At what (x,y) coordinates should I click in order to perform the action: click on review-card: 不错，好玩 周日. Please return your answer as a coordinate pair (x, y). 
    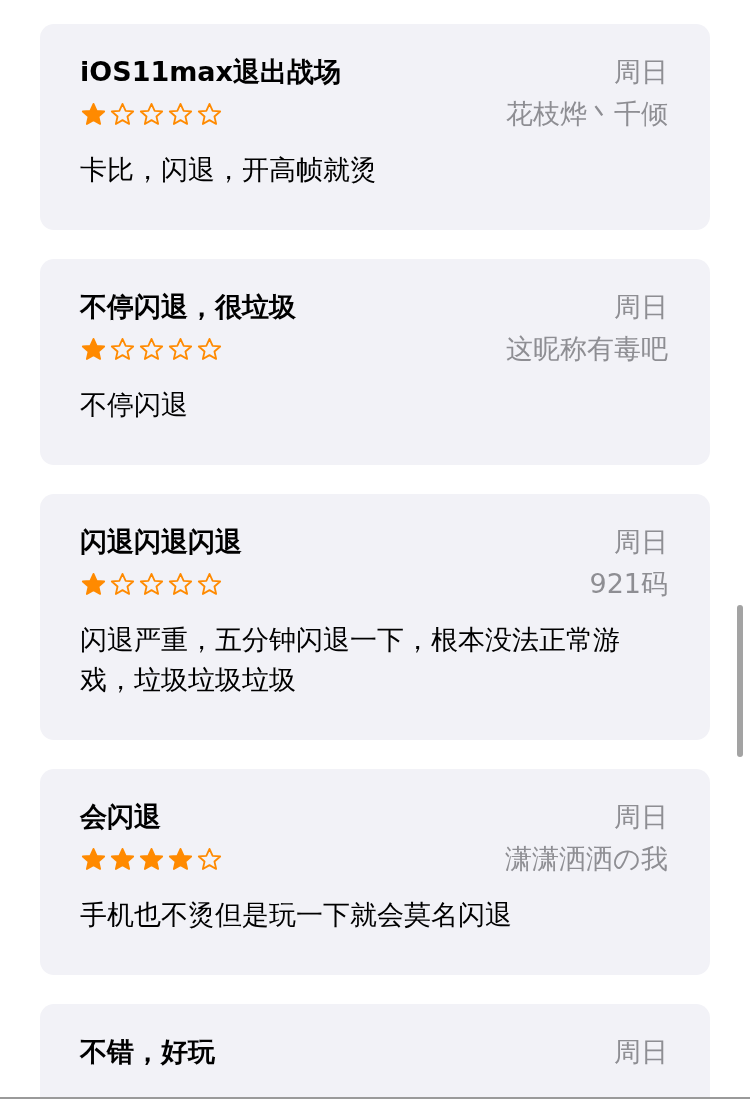
    Looking at the image, I should click on (375, 1051).